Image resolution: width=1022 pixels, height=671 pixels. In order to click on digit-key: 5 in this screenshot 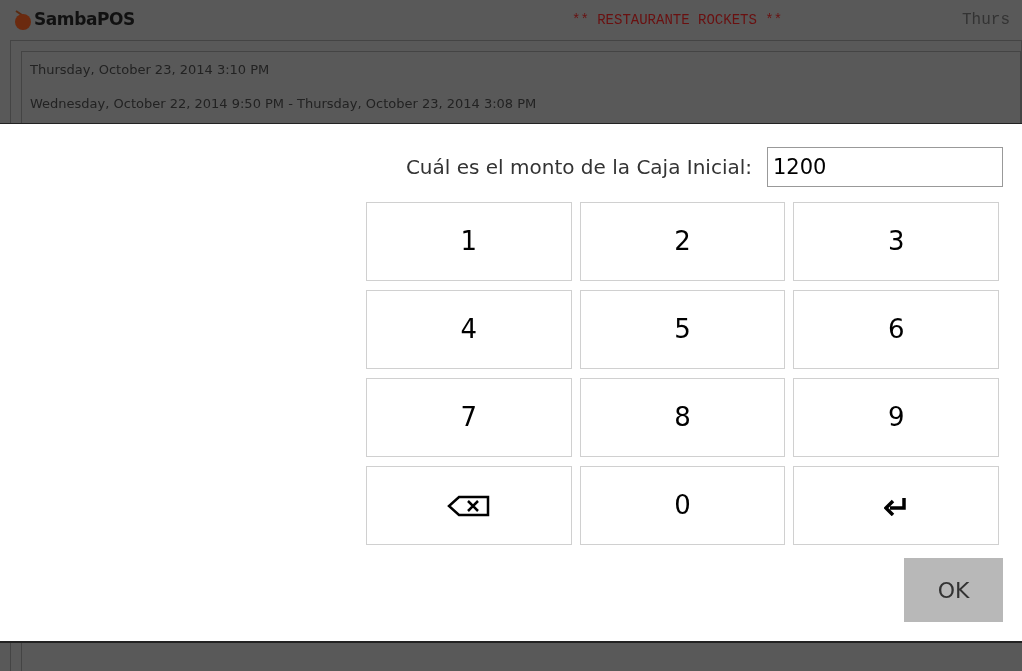, I will do `click(682, 329)`.